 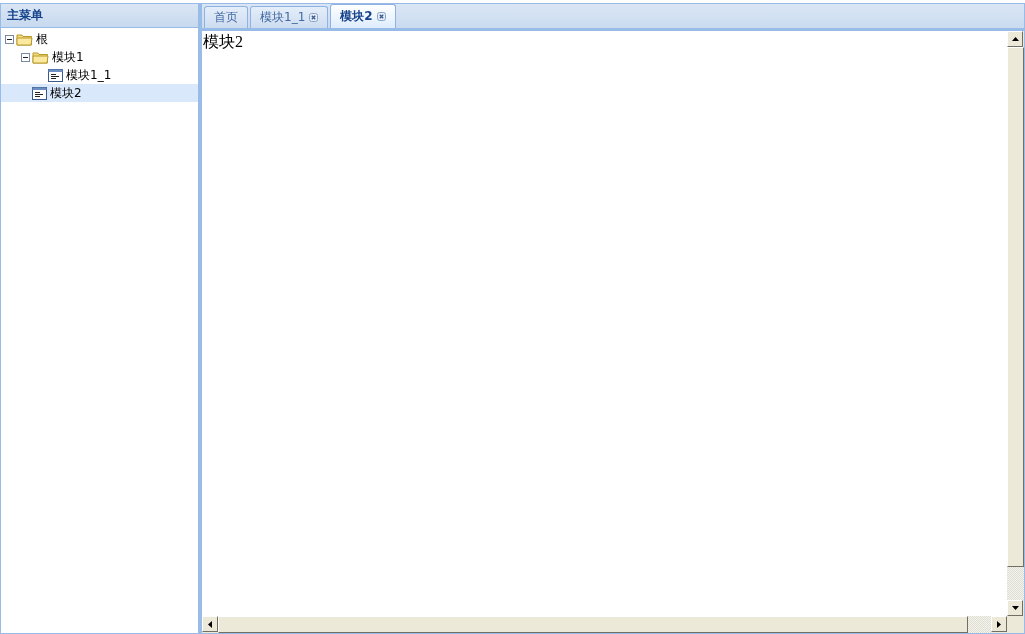 I want to click on down-triangle-icon, so click(x=1015, y=608).